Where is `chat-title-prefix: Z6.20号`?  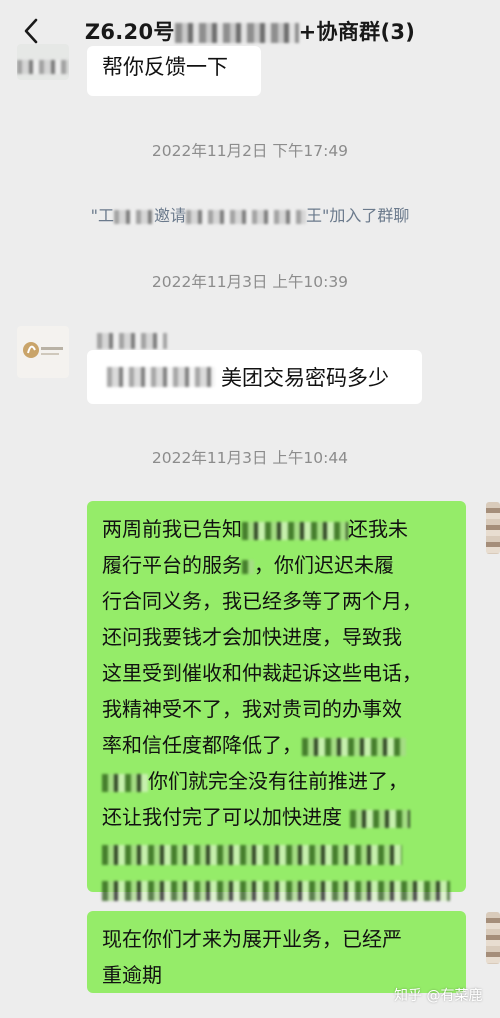
chat-title-prefix: Z6.20号 is located at coordinates (129, 32).